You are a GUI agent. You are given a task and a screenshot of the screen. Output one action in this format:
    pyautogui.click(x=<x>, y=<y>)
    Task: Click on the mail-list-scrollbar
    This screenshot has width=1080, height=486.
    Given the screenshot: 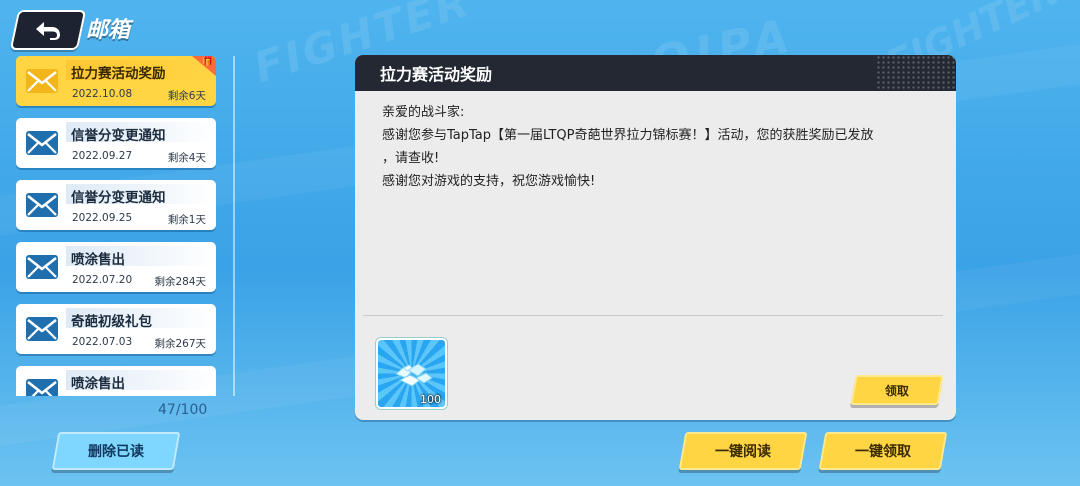 What is the action you would take?
    pyautogui.click(x=234, y=226)
    